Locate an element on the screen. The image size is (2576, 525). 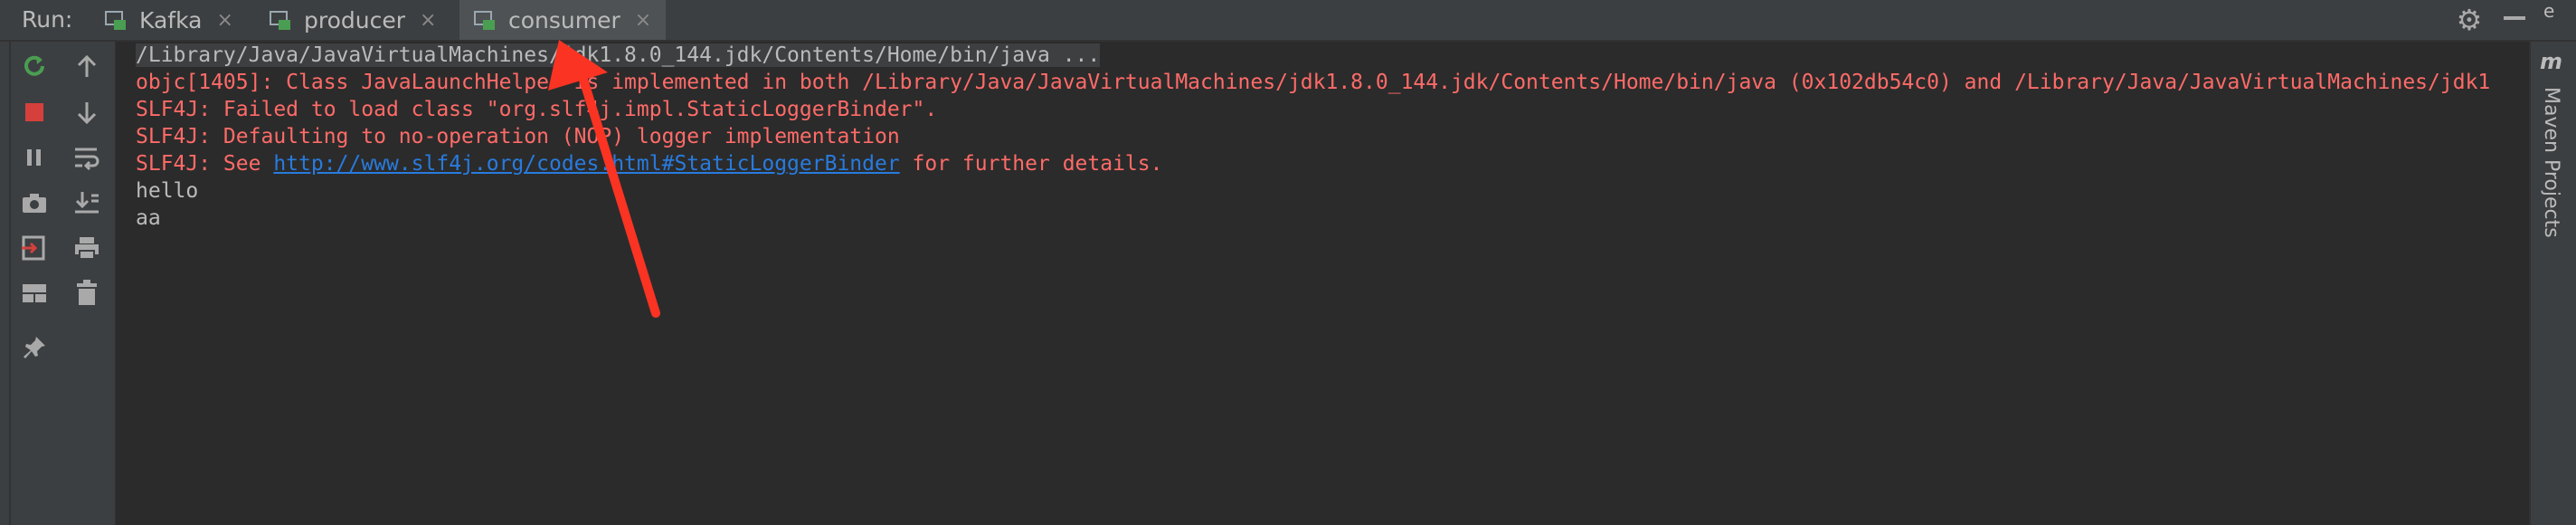
annotation-arrow is located at coordinates (604, 179).